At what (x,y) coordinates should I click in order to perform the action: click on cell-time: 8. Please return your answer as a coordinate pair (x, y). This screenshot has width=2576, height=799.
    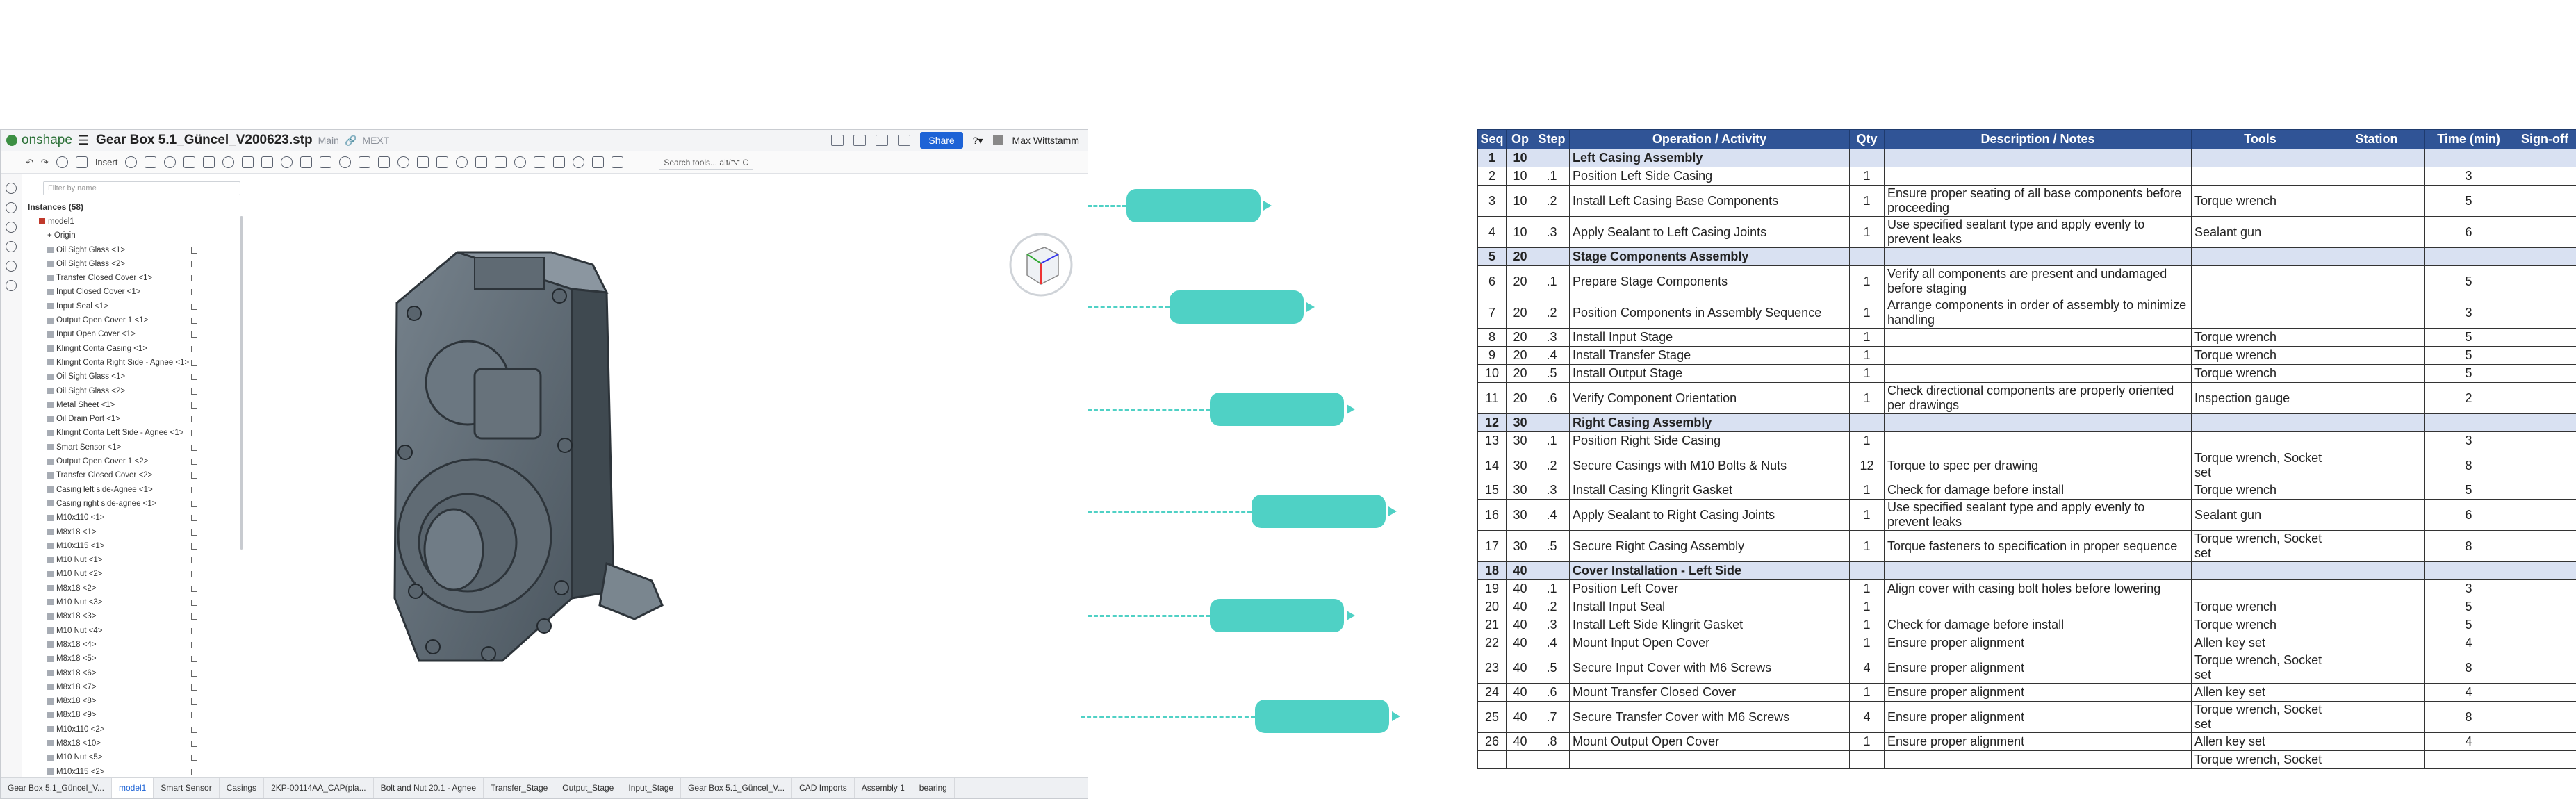
    Looking at the image, I should click on (2468, 466).